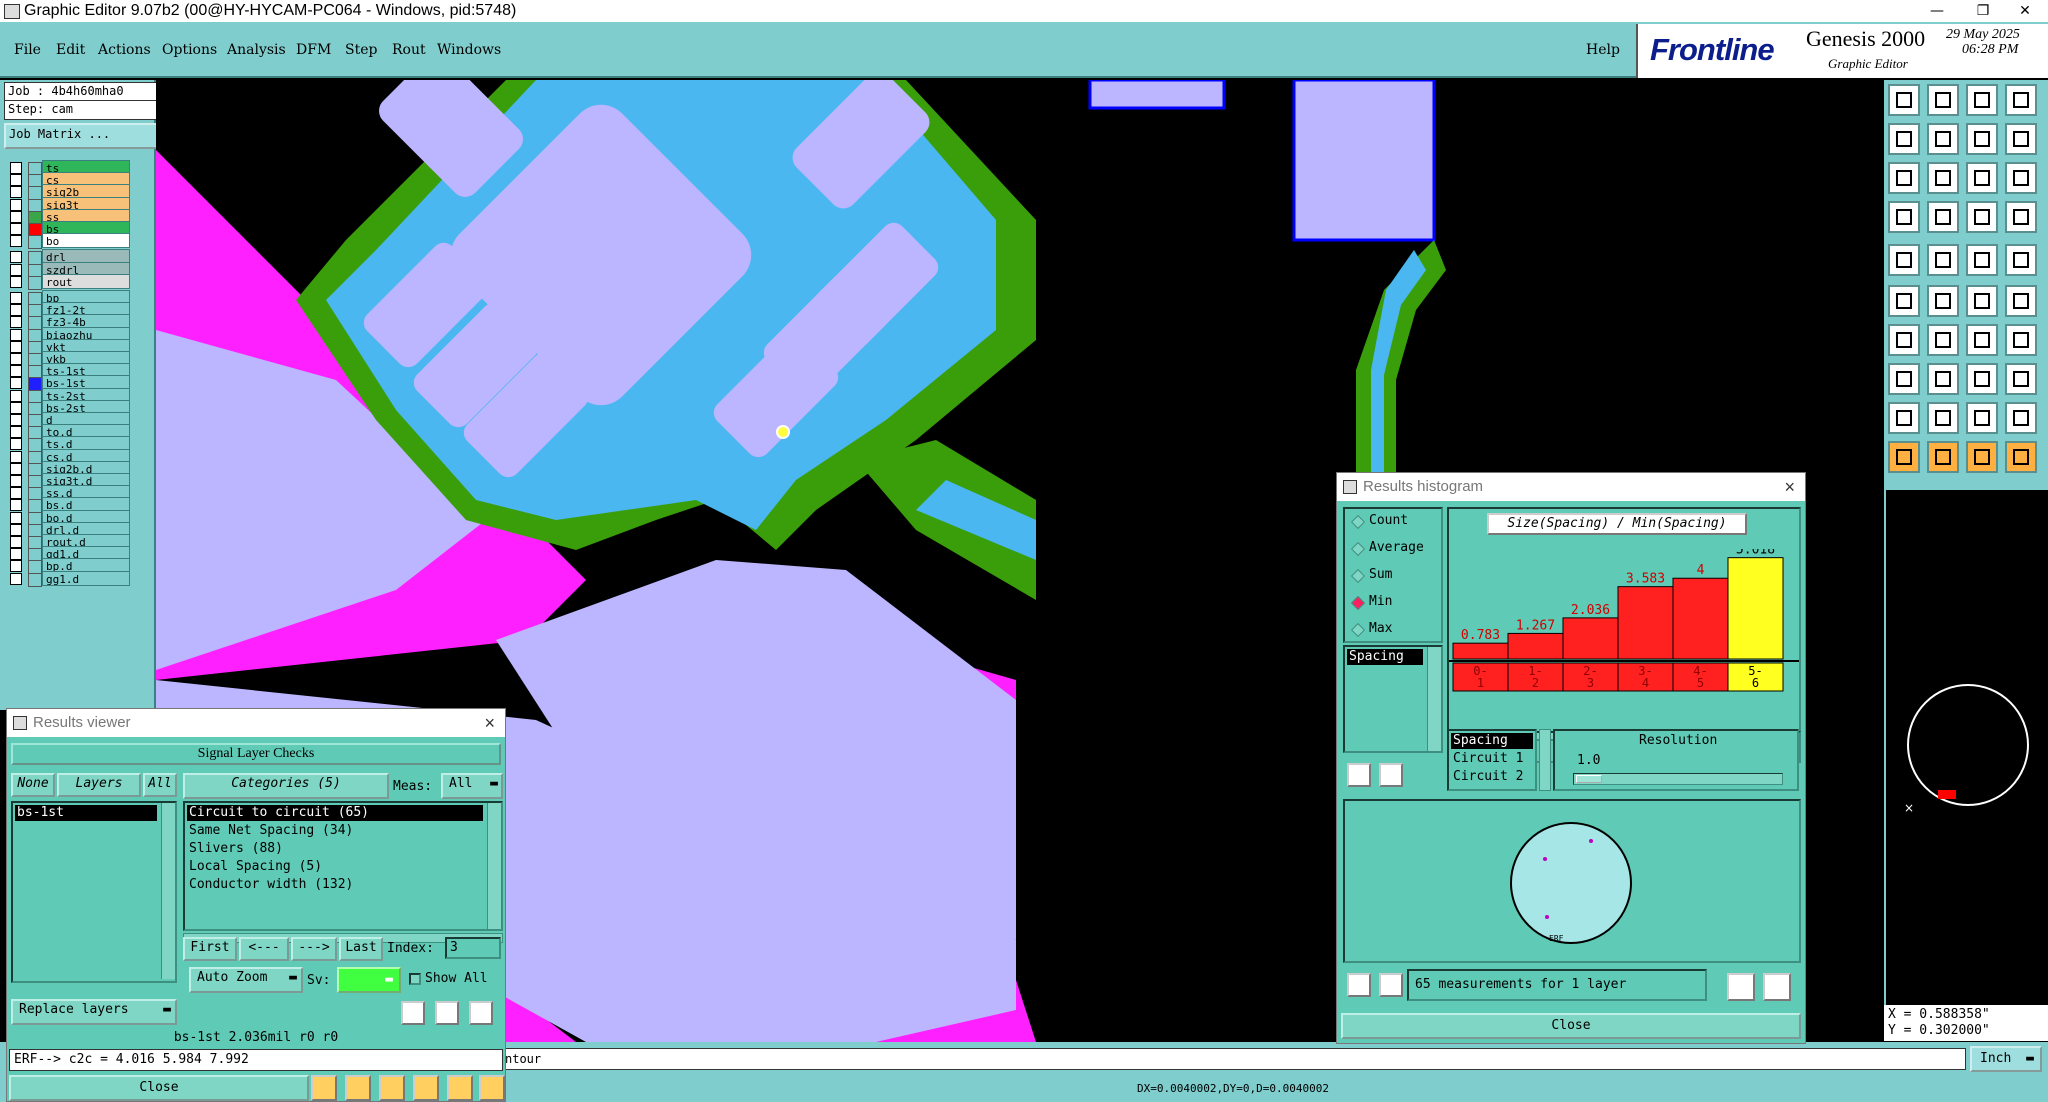 The height and width of the screenshot is (1102, 2048). I want to click on field-list: Spacing Circuit 1 Circuit 2, so click(1492, 760).